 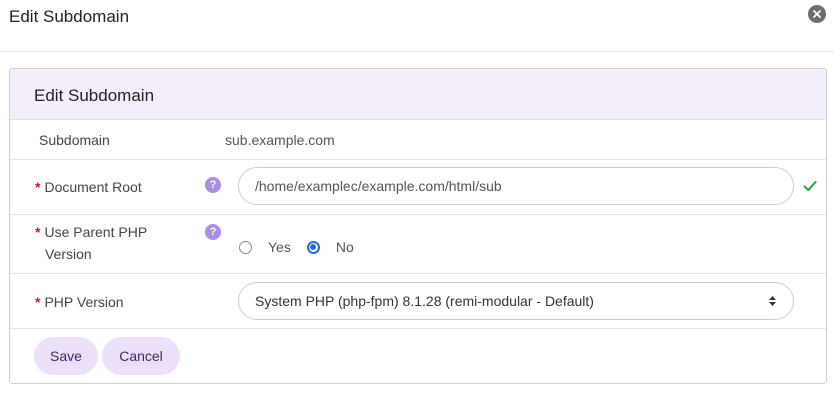 What do you see at coordinates (304, 247) in the screenshot?
I see `use-parent-php-radio-group: Yes No` at bounding box center [304, 247].